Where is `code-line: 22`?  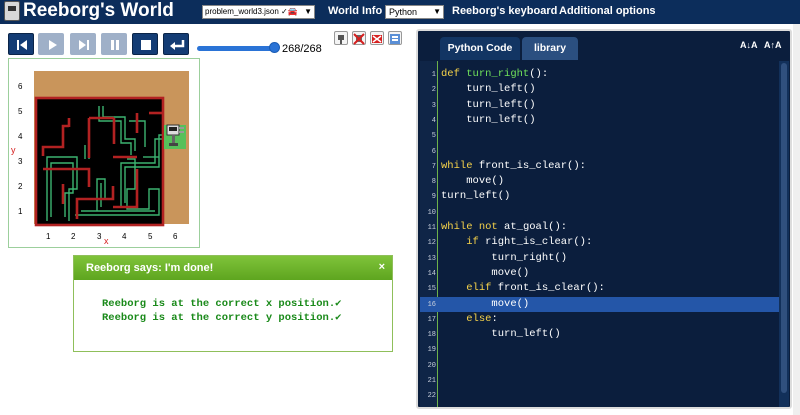
code-line: 22 is located at coordinates (599, 395).